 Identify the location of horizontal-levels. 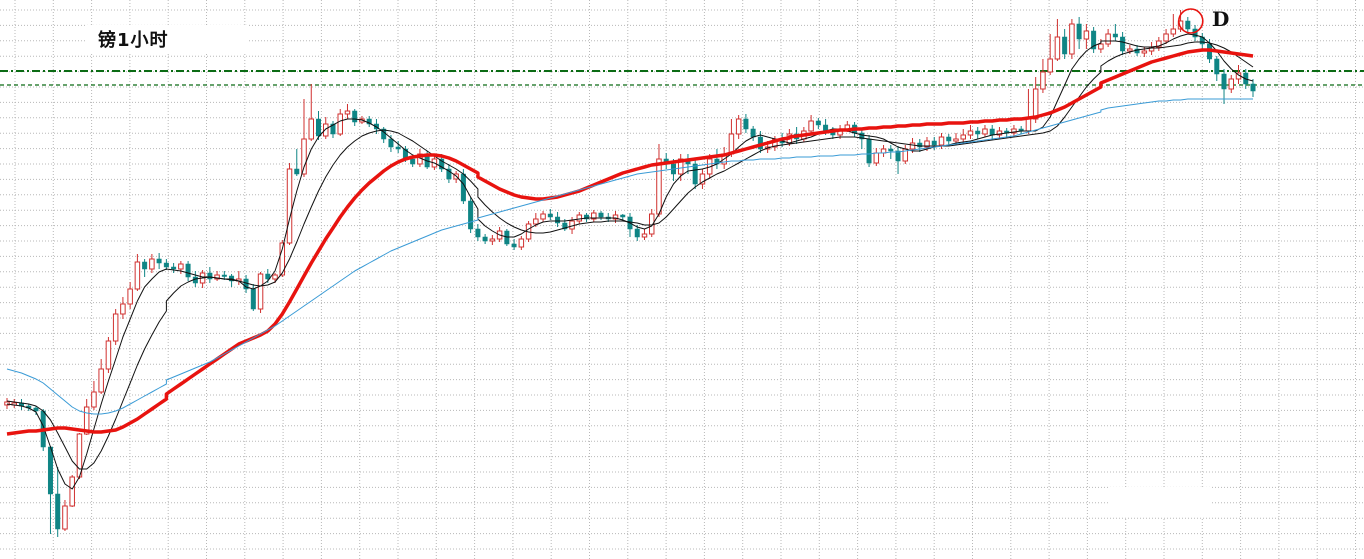
(682, 78).